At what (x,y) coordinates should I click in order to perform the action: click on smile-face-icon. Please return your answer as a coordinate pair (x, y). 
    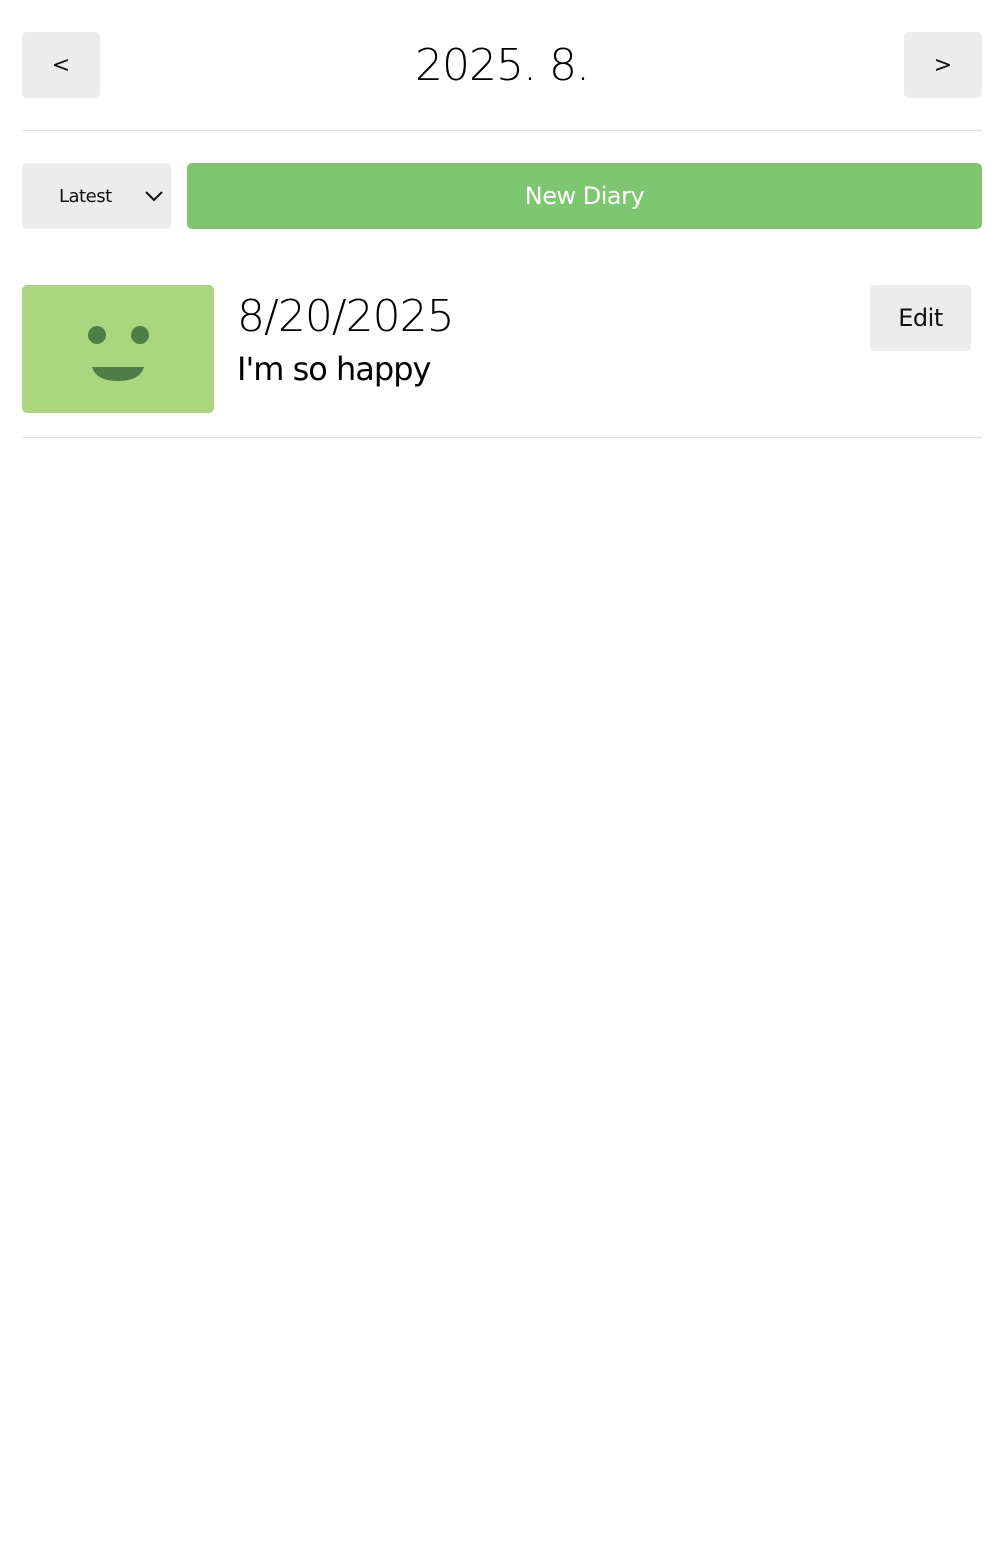
    Looking at the image, I should click on (118, 353).